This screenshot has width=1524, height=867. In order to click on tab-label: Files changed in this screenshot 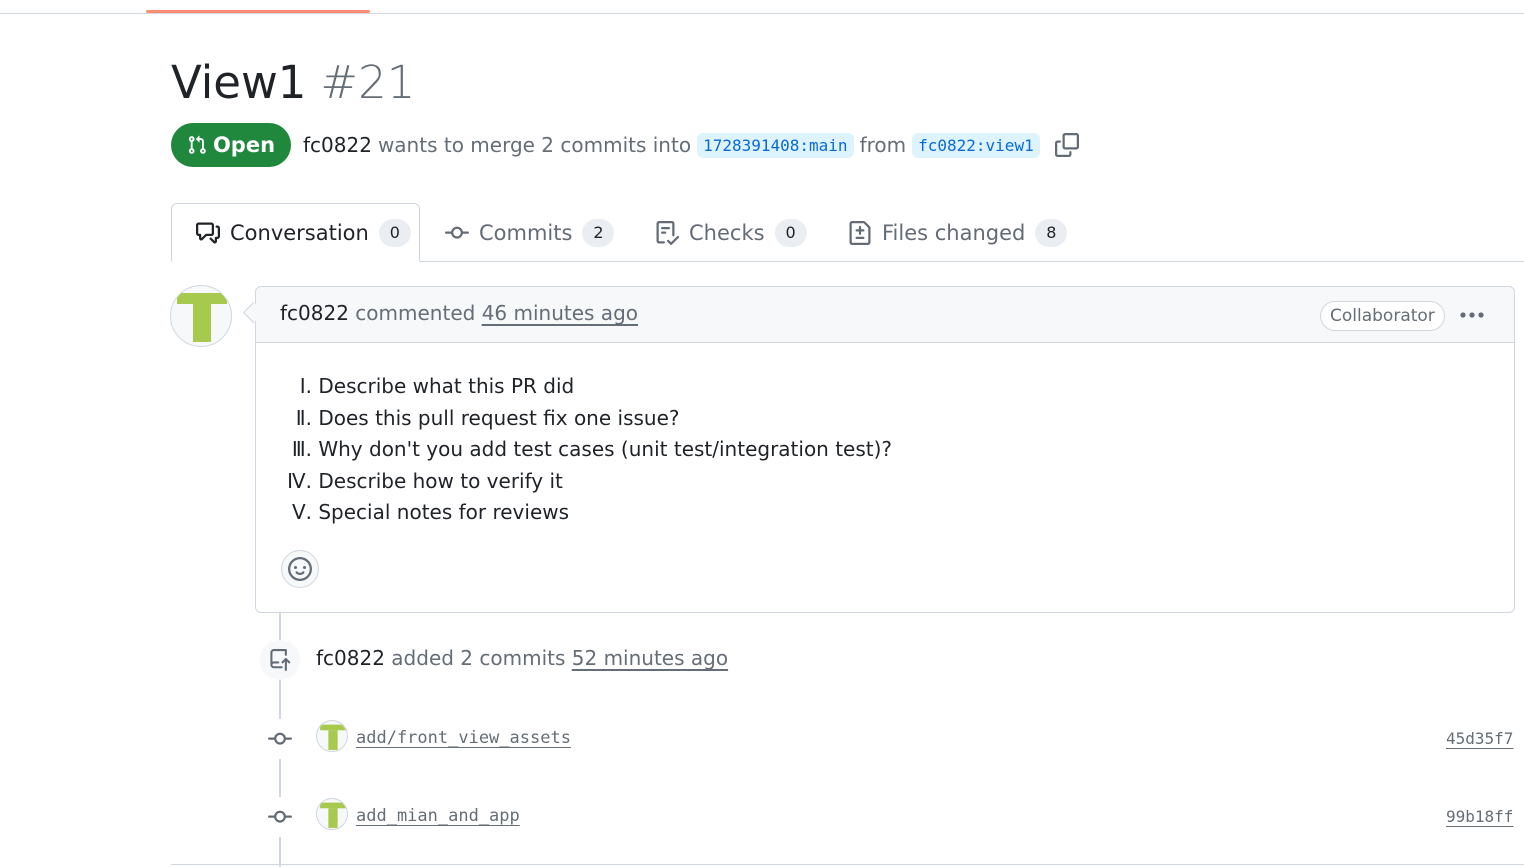, I will do `click(954, 232)`.